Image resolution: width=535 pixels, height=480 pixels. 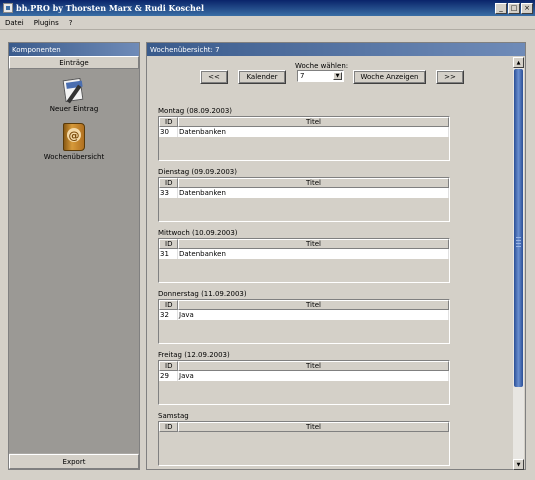 I want to click on components-header: Komponenten, so click(x=74, y=49).